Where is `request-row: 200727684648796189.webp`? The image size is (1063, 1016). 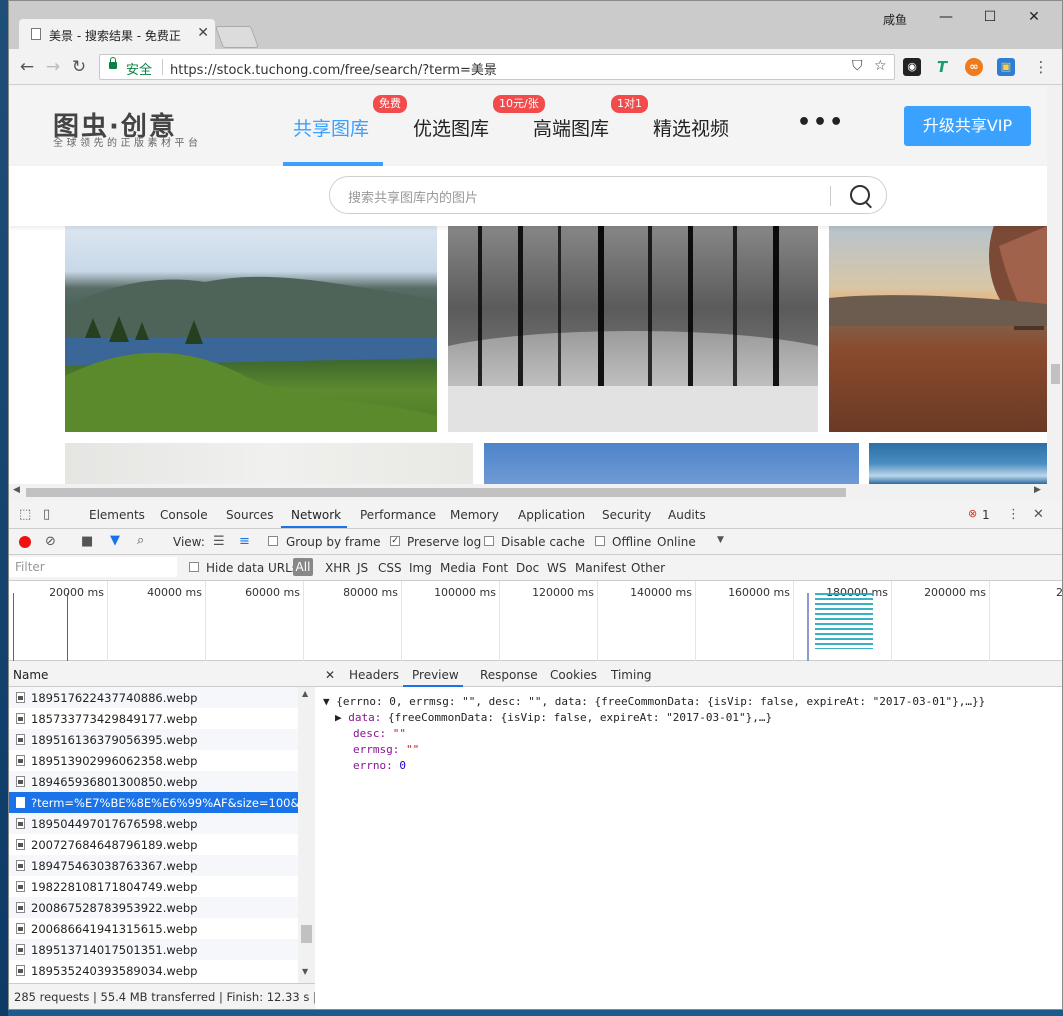
request-row: 200727684648796189.webp is located at coordinates (153, 844).